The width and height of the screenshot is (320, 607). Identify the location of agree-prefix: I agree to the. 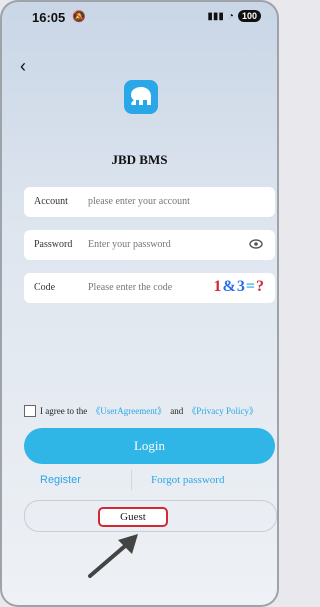
(64, 410).